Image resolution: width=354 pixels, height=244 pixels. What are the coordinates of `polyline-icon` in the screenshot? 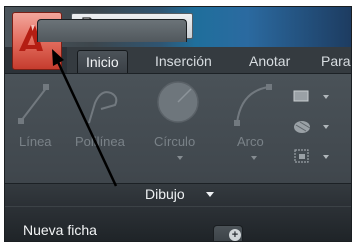 It's located at (104, 105).